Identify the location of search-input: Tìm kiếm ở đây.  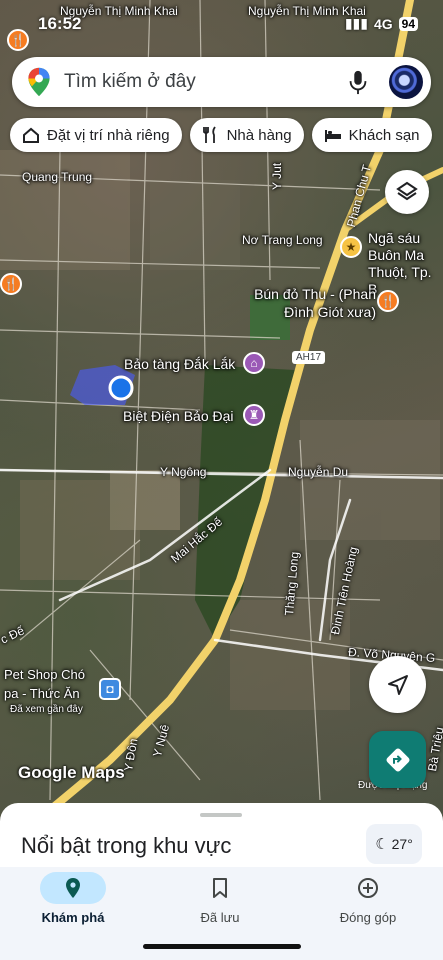
(205, 82).